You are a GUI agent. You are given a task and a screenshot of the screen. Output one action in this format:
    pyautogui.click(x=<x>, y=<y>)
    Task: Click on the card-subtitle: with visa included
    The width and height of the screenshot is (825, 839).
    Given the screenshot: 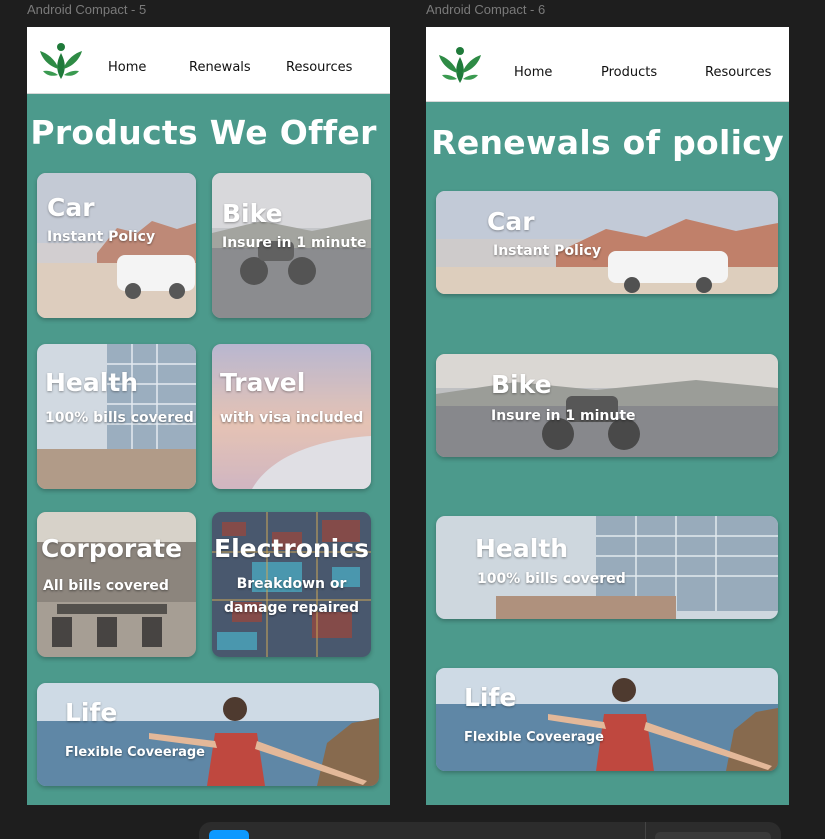 What is the action you would take?
    pyautogui.click(x=292, y=418)
    